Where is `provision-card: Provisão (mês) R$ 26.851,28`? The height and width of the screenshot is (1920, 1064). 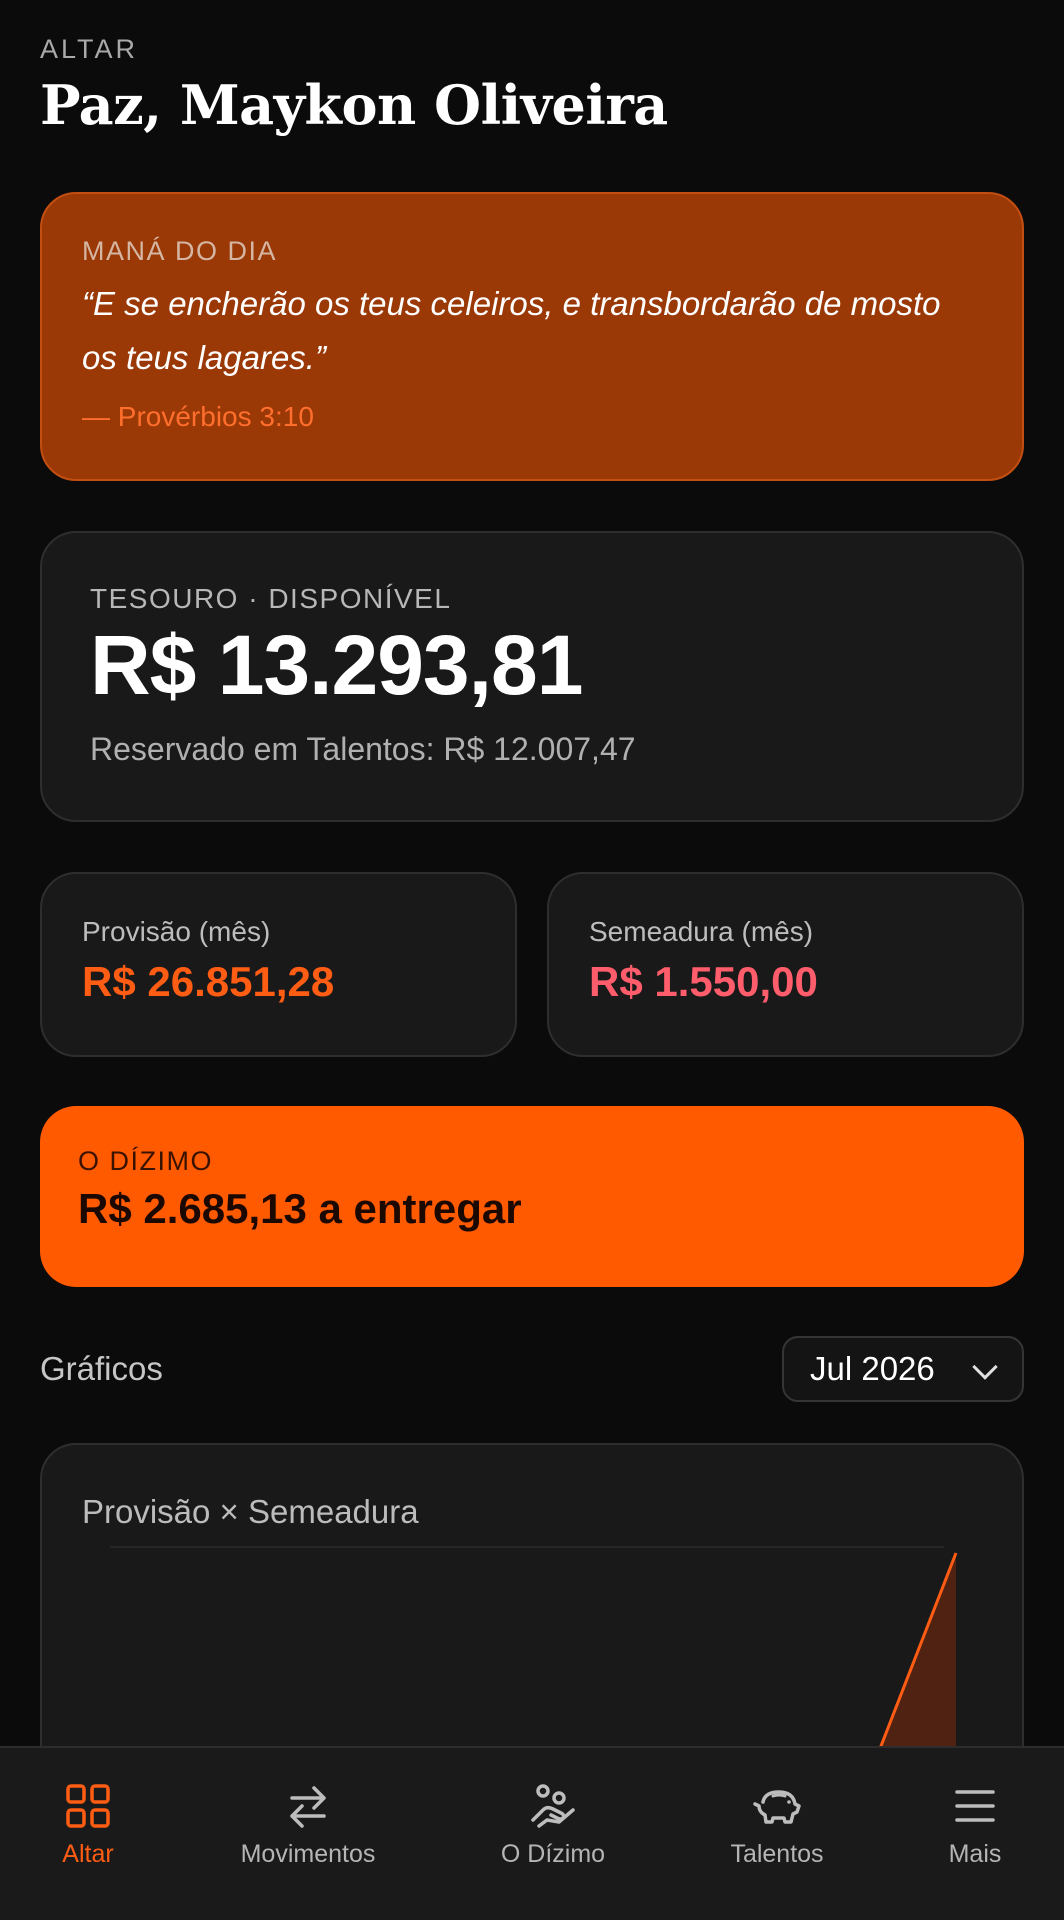
provision-card: Provisão (mês) R$ 26.851,28 is located at coordinates (278, 964).